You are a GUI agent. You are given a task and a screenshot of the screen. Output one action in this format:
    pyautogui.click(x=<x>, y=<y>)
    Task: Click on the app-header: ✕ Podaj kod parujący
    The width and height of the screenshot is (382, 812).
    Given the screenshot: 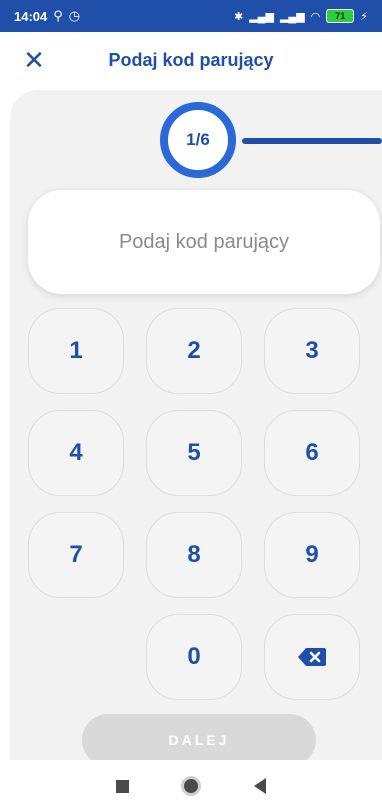 What is the action you would take?
    pyautogui.click(x=191, y=60)
    